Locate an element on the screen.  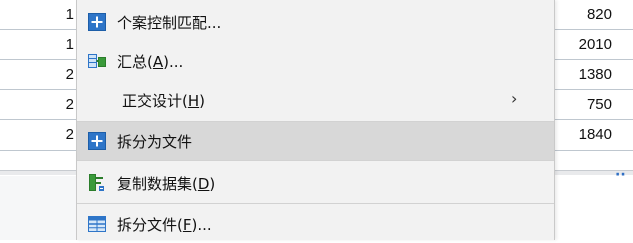
menu-item-label: 复制数据集(D) is located at coordinates (166, 184).